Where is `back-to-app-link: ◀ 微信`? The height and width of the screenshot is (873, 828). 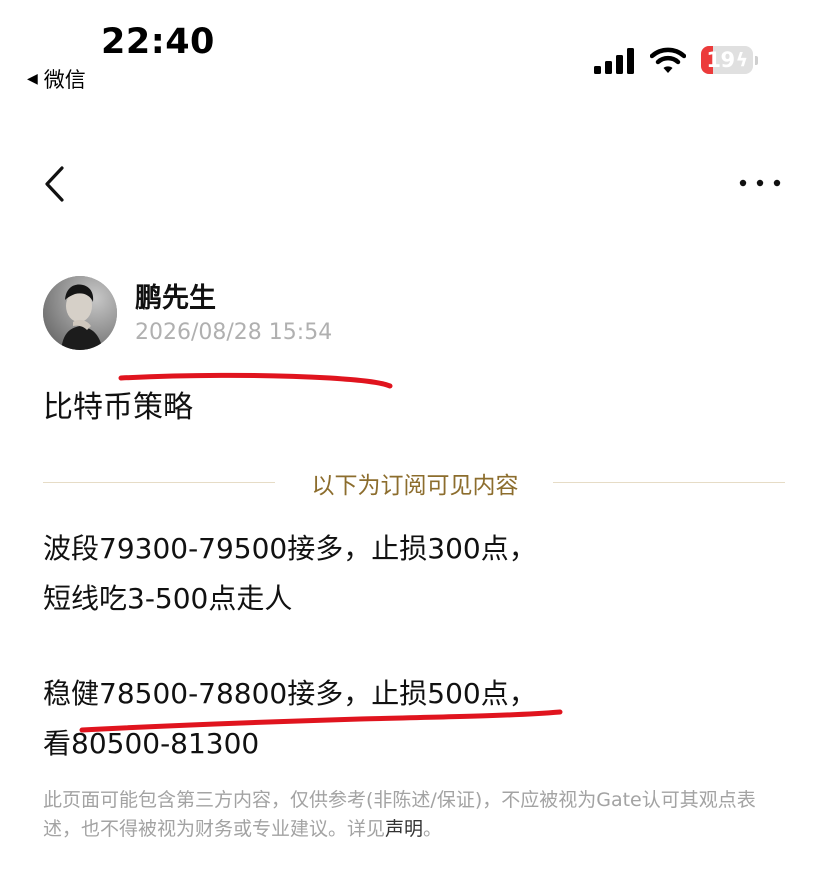 back-to-app-link: ◀ 微信 is located at coordinates (56, 79).